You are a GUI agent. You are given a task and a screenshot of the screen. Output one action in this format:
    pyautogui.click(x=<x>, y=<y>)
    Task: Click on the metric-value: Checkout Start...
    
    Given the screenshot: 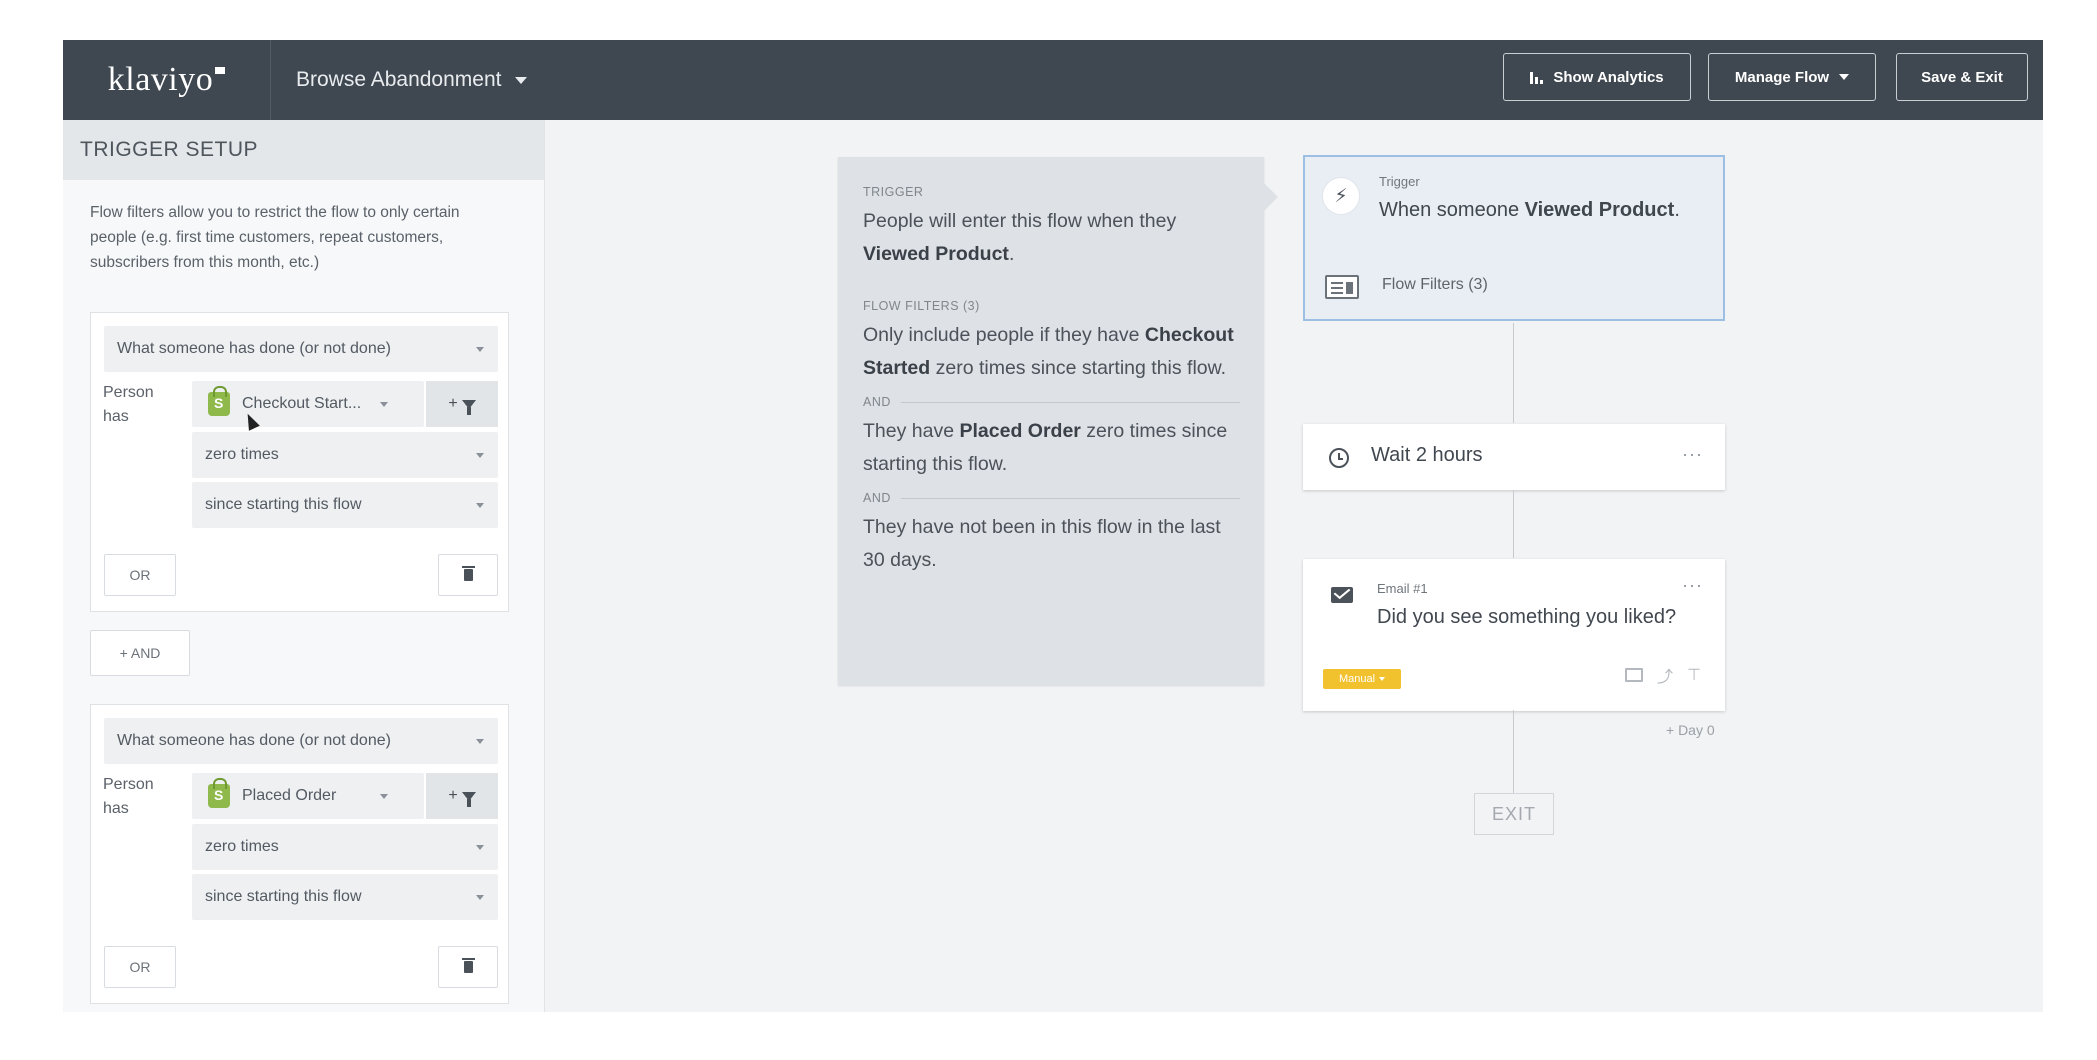 What is the action you would take?
    pyautogui.click(x=302, y=403)
    